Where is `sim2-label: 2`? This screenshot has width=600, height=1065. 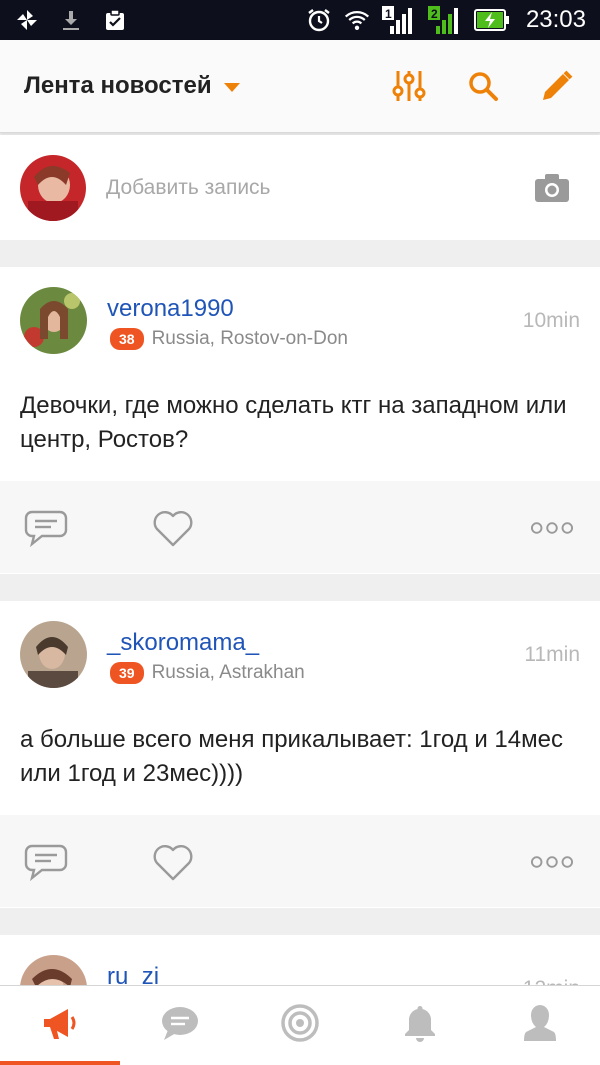 sim2-label: 2 is located at coordinates (434, 14).